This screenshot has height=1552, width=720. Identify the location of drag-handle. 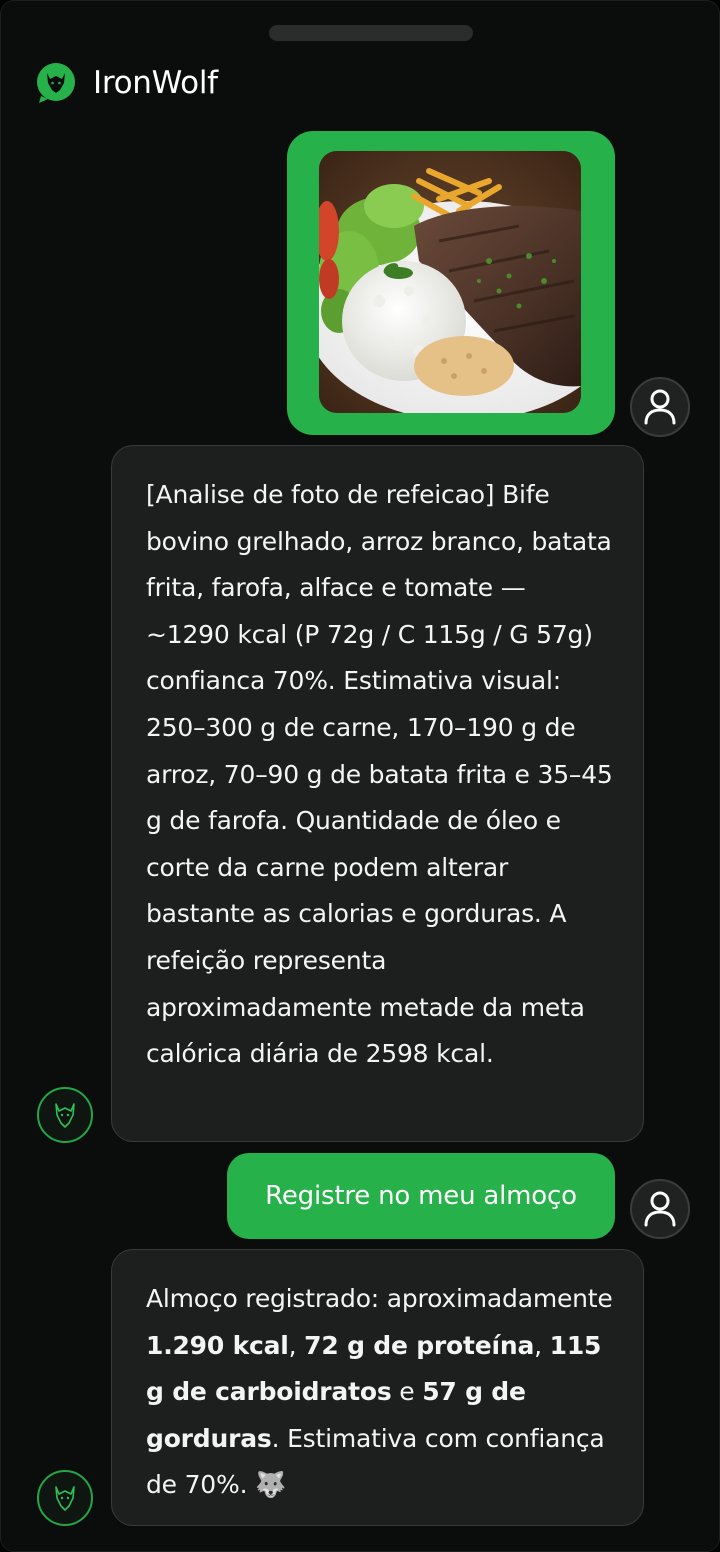
(371, 33).